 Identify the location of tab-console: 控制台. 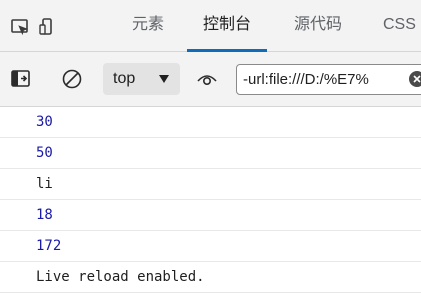
(227, 26).